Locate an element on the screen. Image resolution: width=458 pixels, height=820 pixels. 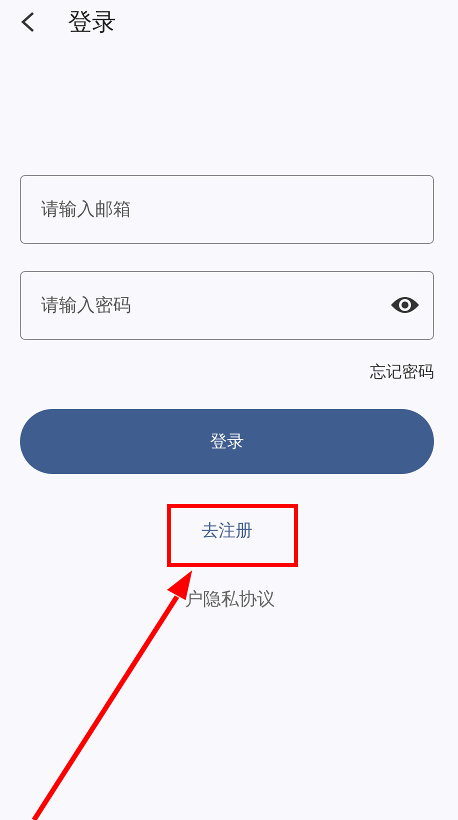
page-title: 登录 is located at coordinates (92, 22).